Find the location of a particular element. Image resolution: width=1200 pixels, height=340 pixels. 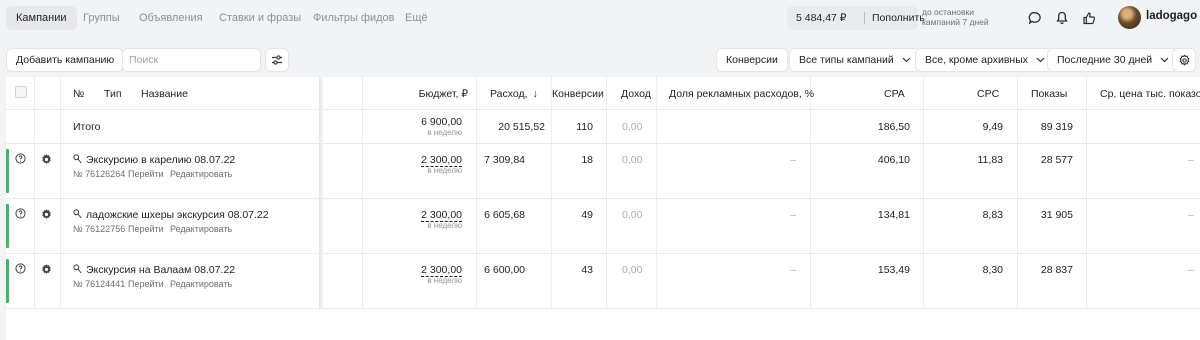

campaign-id: № 76124441 is located at coordinates (99, 284).